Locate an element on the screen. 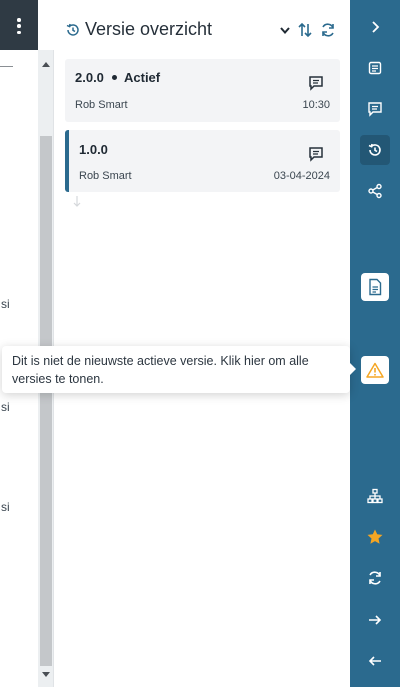 The width and height of the screenshot is (400, 687). next-button is located at coordinates (375, 620).